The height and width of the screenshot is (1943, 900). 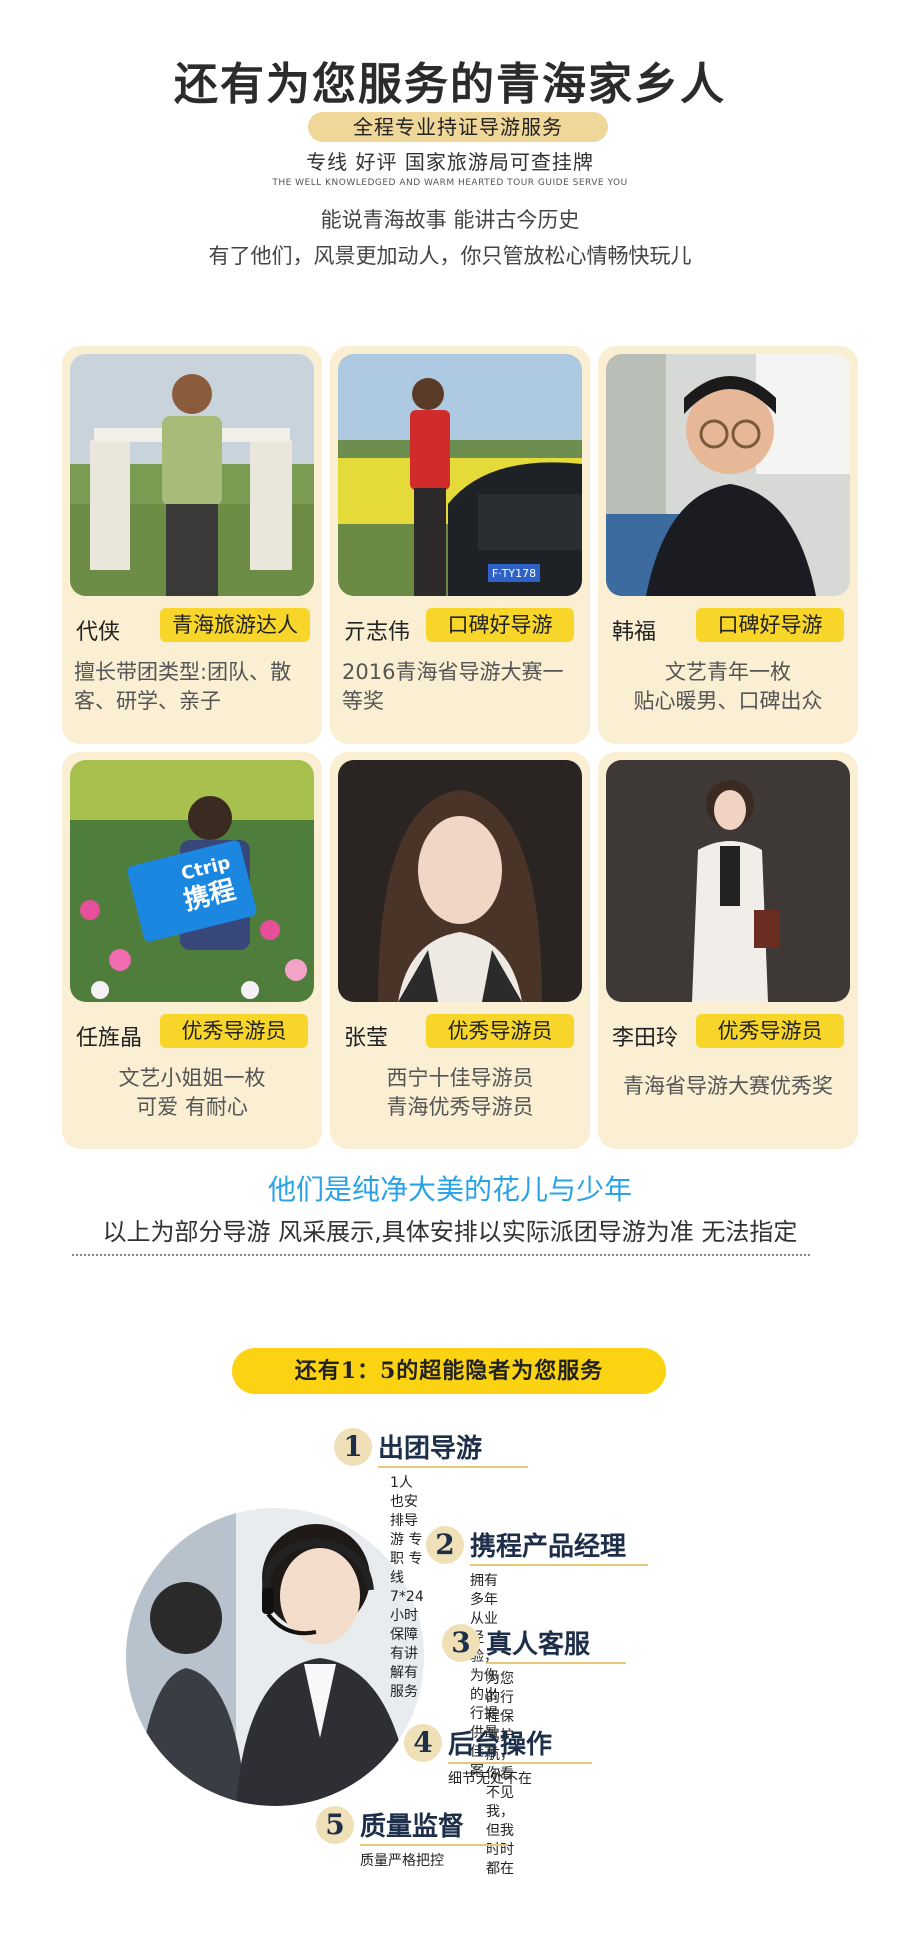 What do you see at coordinates (366, 1038) in the screenshot?
I see `guide-name: 张莹` at bounding box center [366, 1038].